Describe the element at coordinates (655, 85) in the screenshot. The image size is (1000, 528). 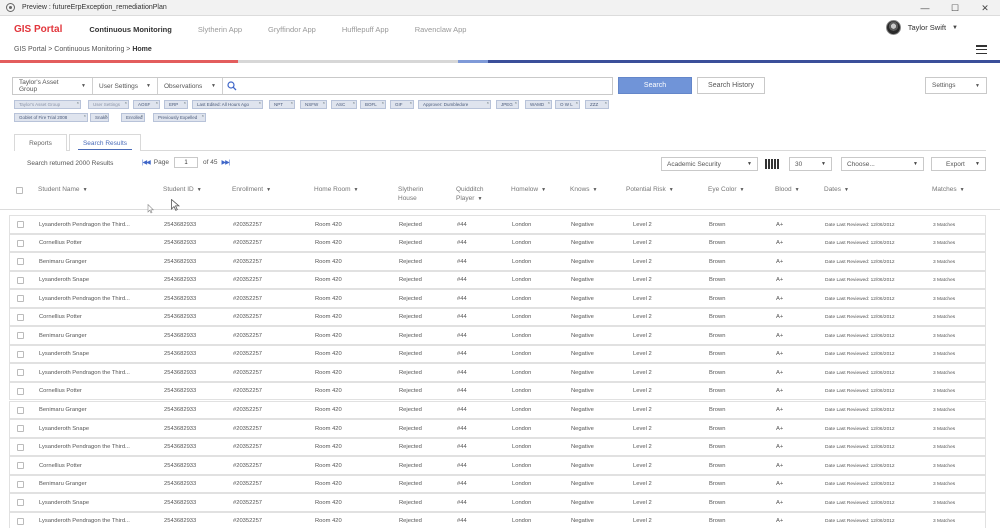
I see `search-button: Search` at that location.